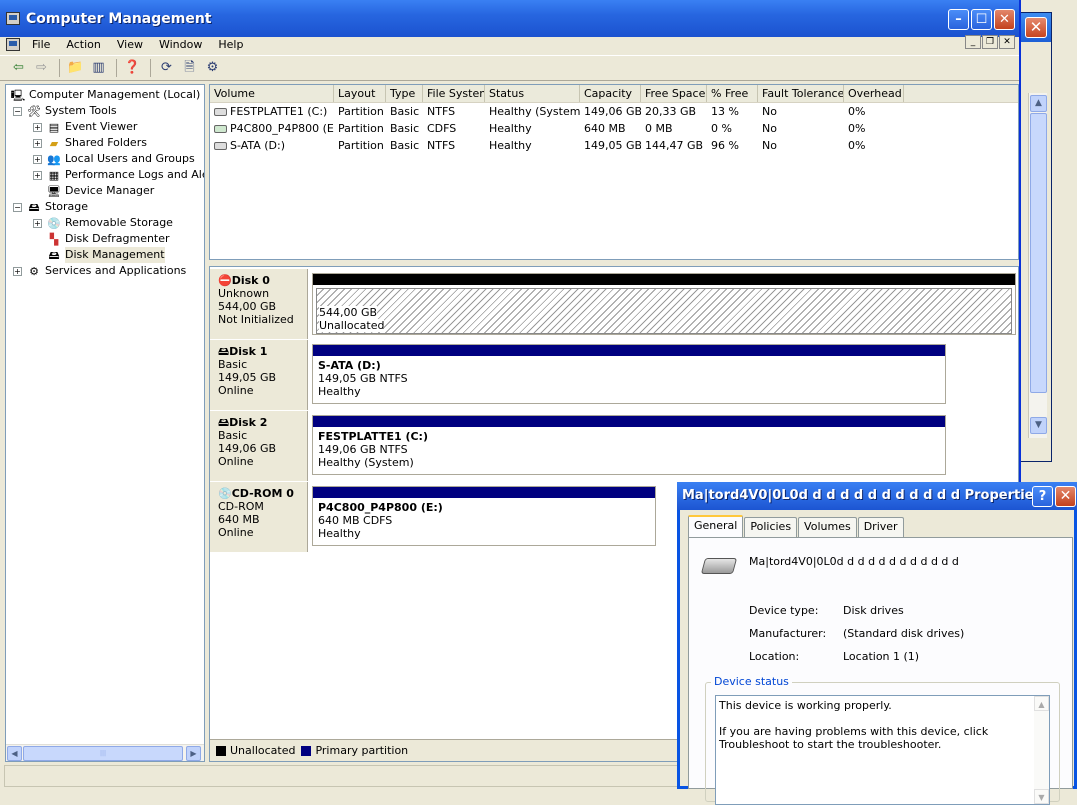  What do you see at coordinates (958, 19) in the screenshot?
I see `minimize-button: –` at bounding box center [958, 19].